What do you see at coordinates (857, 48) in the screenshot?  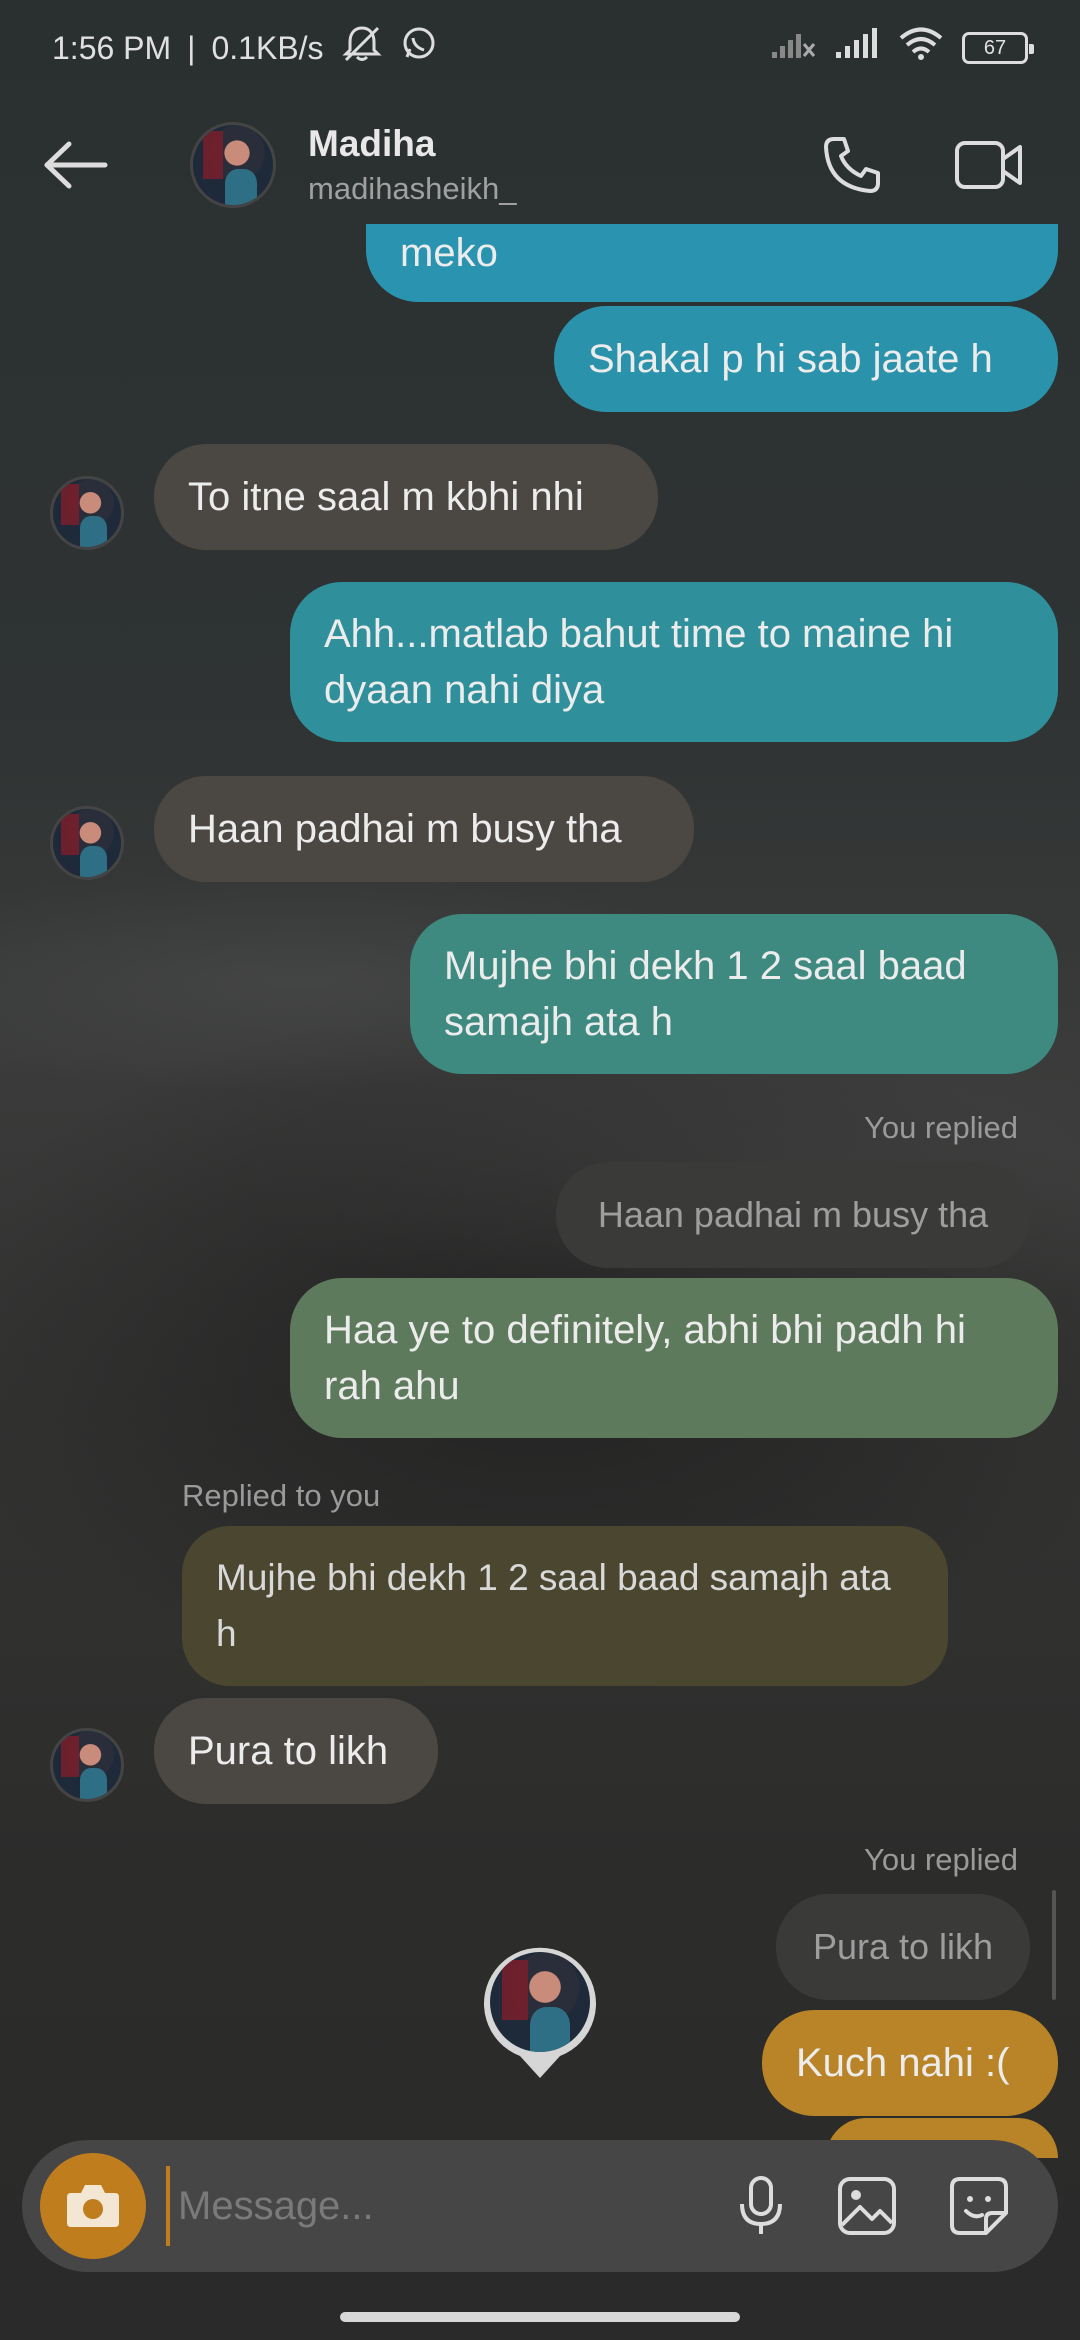 I see `signal-icon-sim2` at bounding box center [857, 48].